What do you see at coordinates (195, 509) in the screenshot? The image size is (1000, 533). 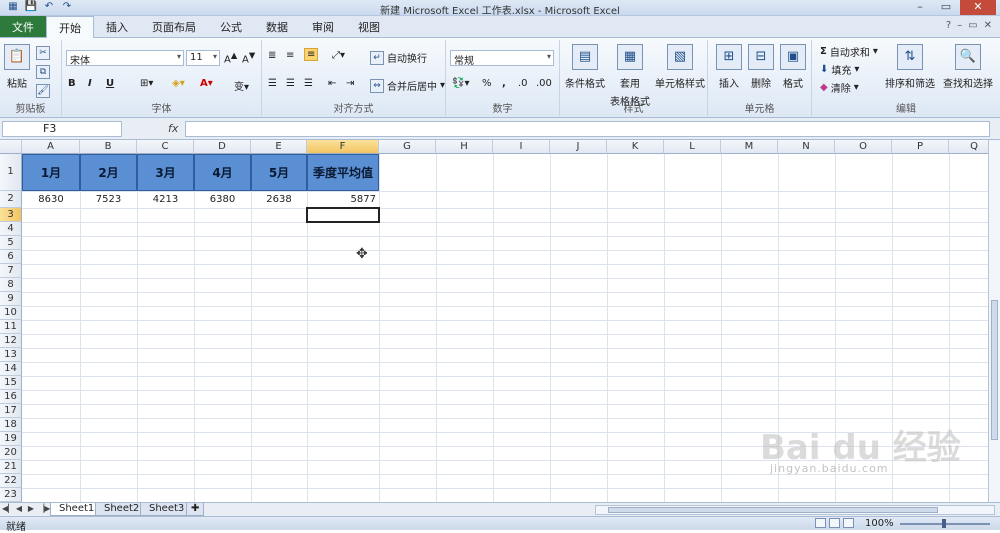 I see `insert-sheet-icon: ✚` at bounding box center [195, 509].